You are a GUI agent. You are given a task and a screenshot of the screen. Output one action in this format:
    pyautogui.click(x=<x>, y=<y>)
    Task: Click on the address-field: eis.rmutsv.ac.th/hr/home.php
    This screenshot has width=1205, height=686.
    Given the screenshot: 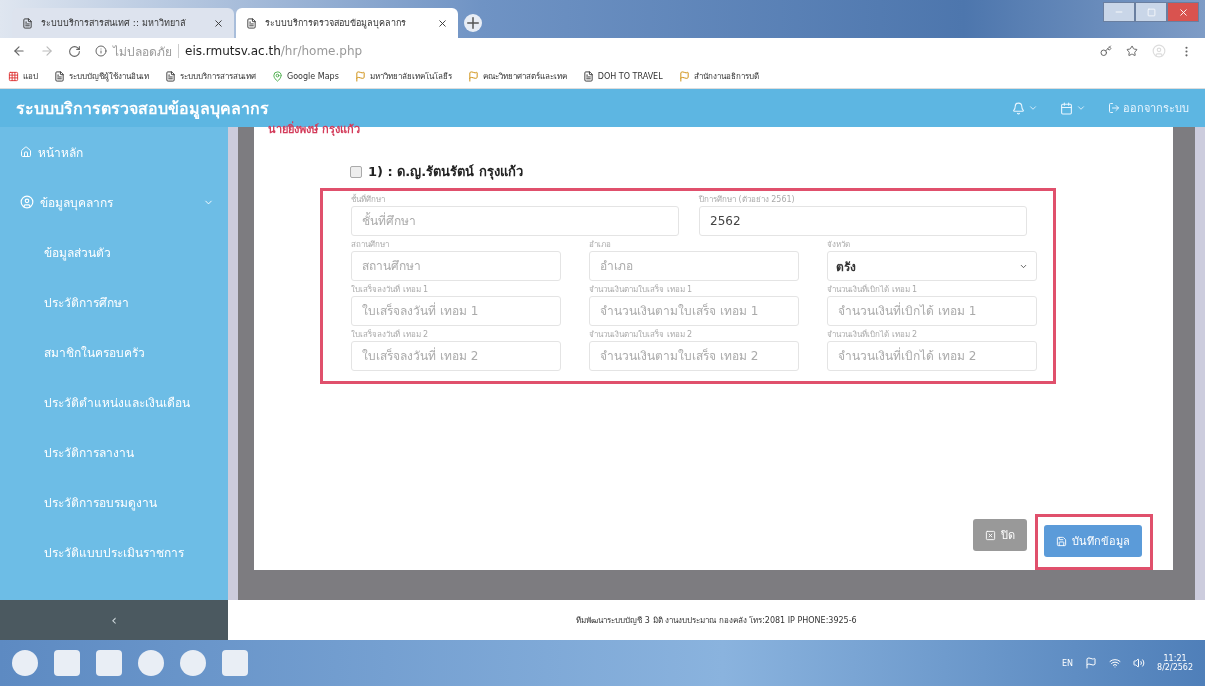 What is the action you would take?
    pyautogui.click(x=270, y=51)
    